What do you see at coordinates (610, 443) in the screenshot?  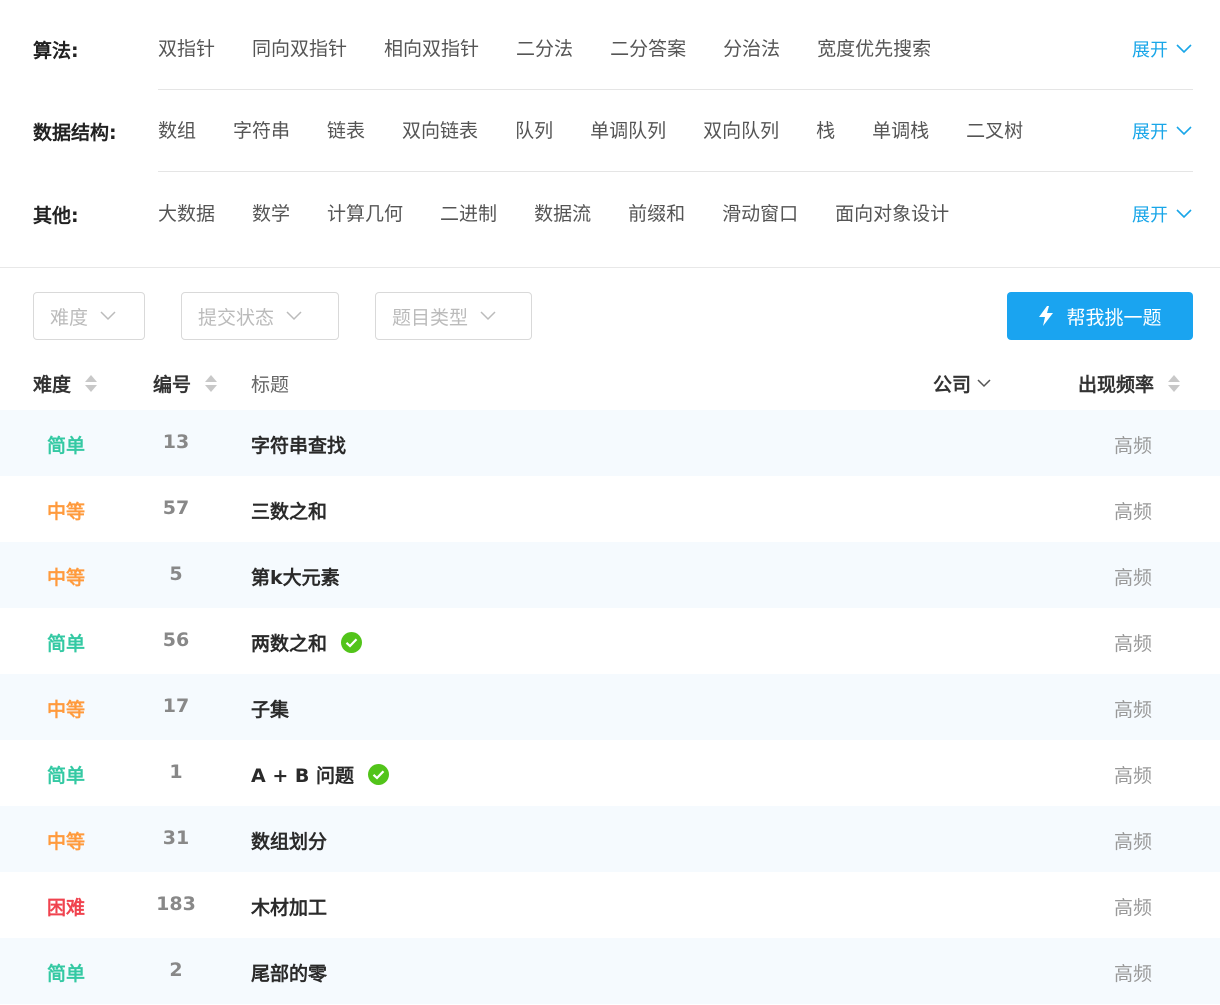 I see `table-row: 简单 13 字符串查找 高频` at bounding box center [610, 443].